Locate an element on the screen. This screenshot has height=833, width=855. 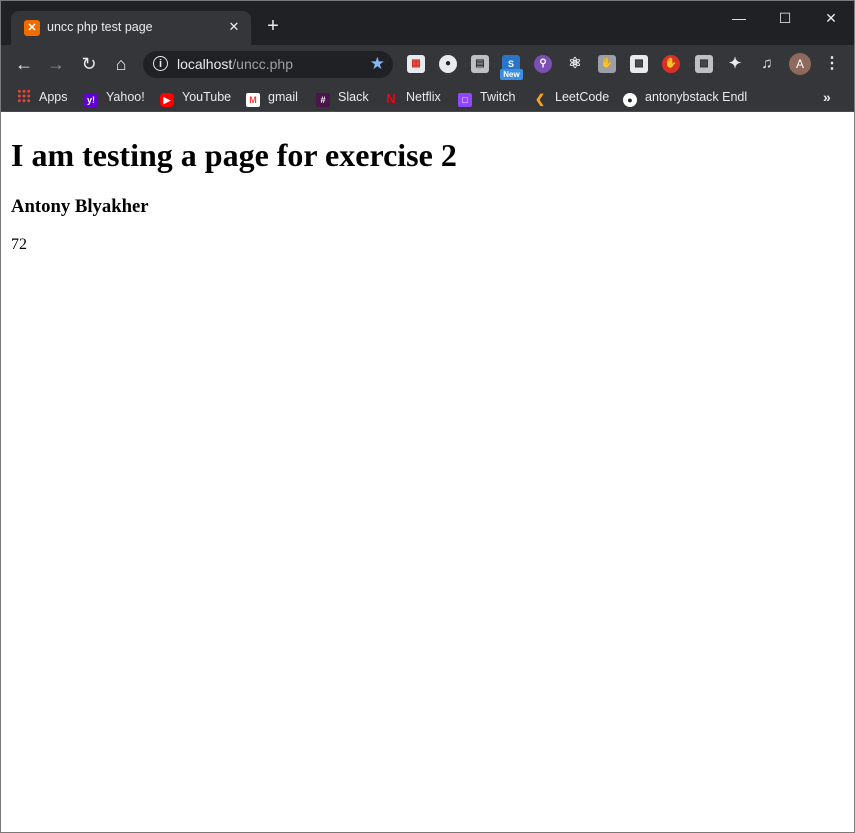
media-control-icon: ♫ is located at coordinates (767, 64).